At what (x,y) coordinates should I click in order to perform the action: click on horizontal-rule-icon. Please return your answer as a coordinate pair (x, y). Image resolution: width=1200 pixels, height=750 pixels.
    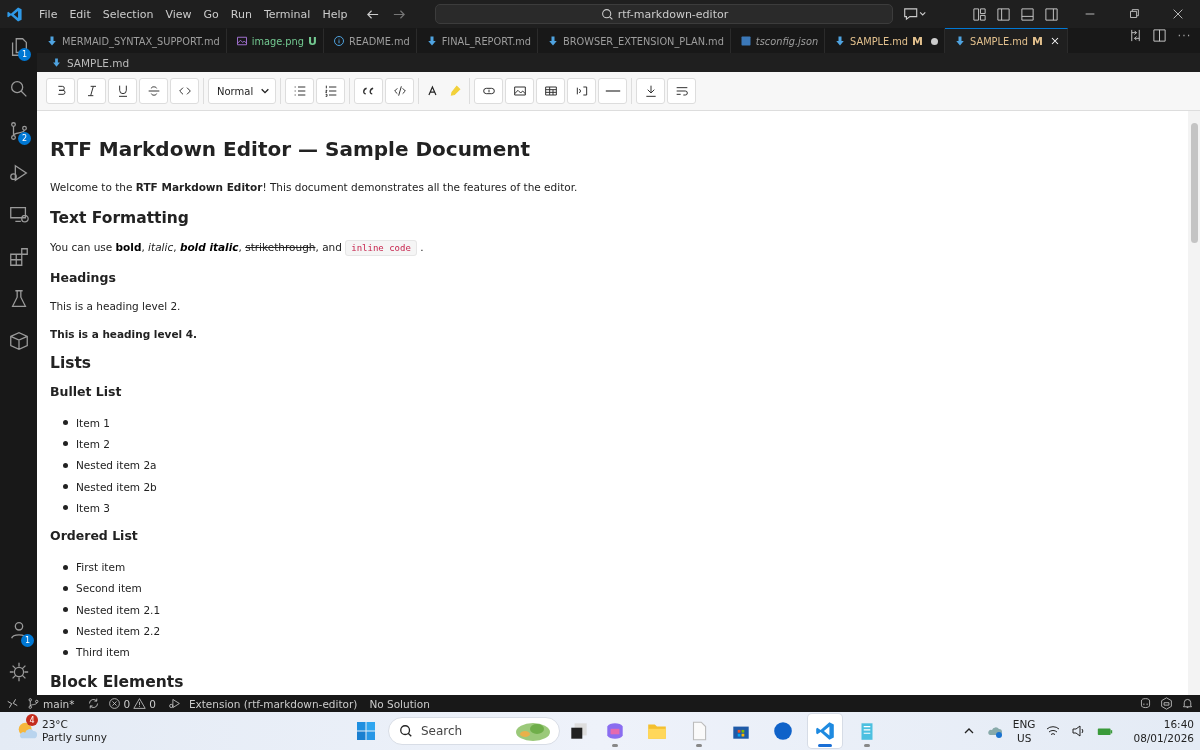
    Looking at the image, I should click on (612, 91).